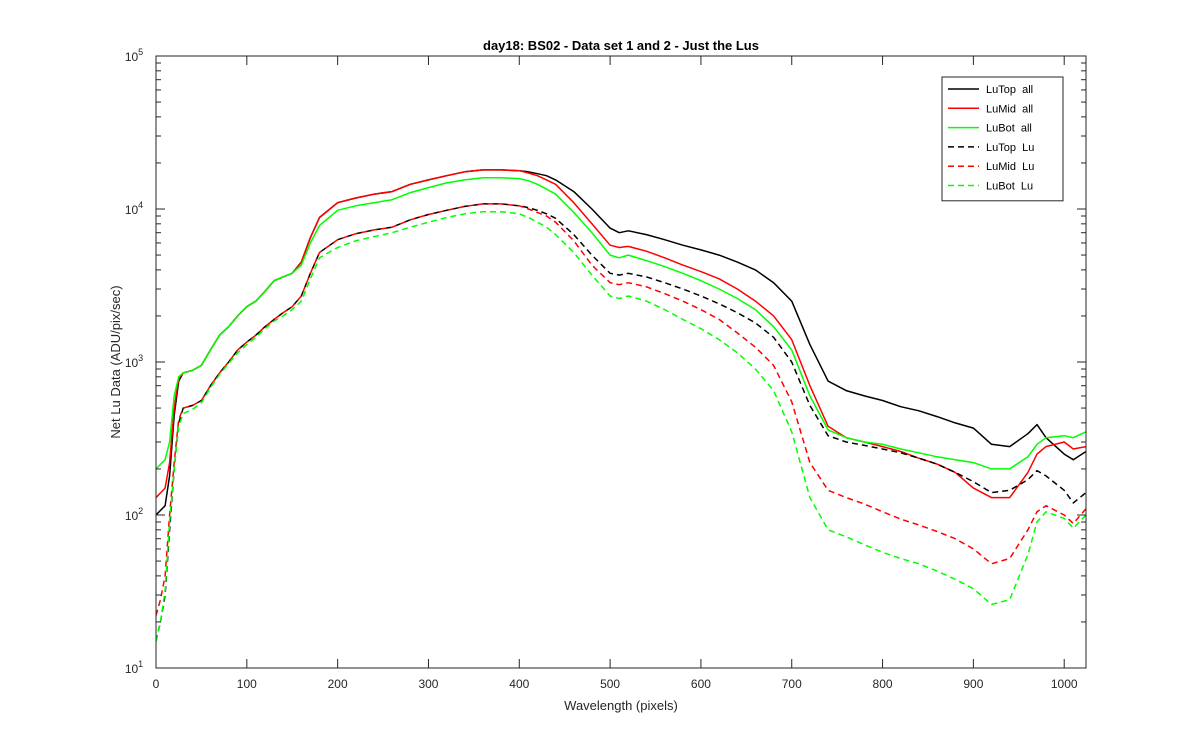  Describe the element at coordinates (621, 705) in the screenshot. I see `x-axis-label: Wavelength (pixels)` at that location.